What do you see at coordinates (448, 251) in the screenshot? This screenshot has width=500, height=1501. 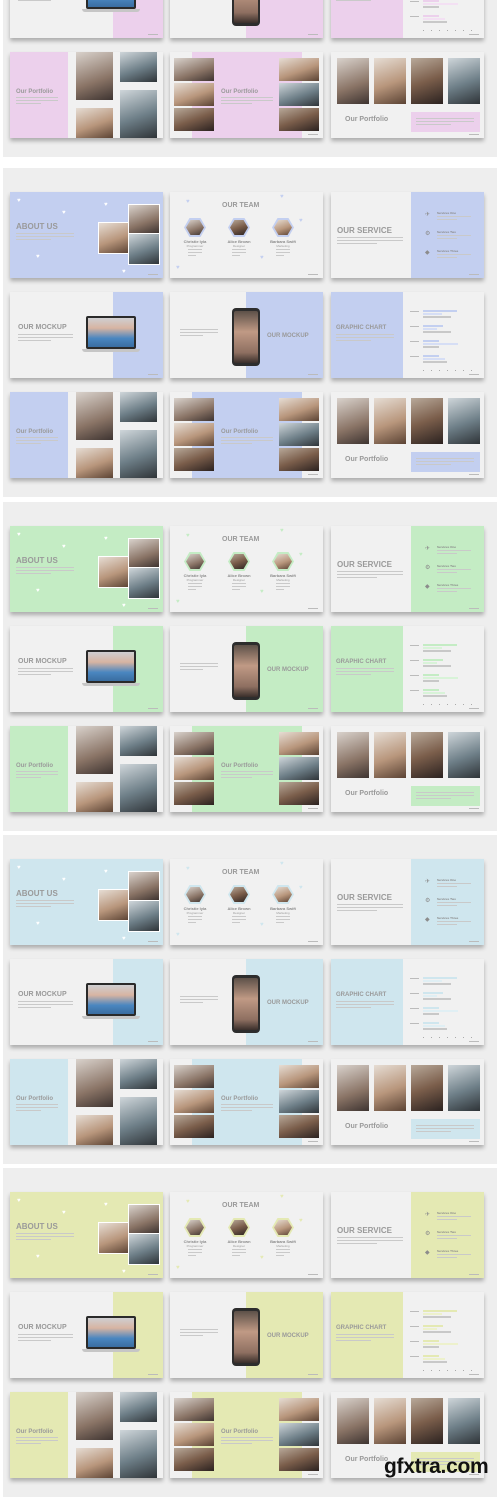 I see `service-label: Services Three` at bounding box center [448, 251].